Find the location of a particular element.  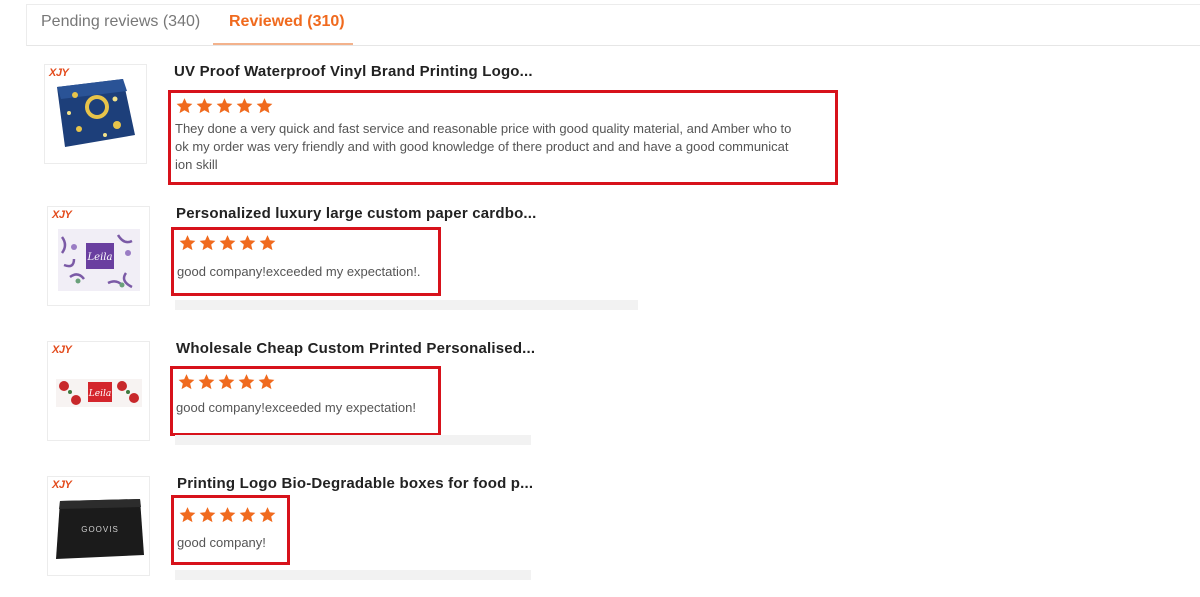

review-highlight: good company! is located at coordinates (230, 530).